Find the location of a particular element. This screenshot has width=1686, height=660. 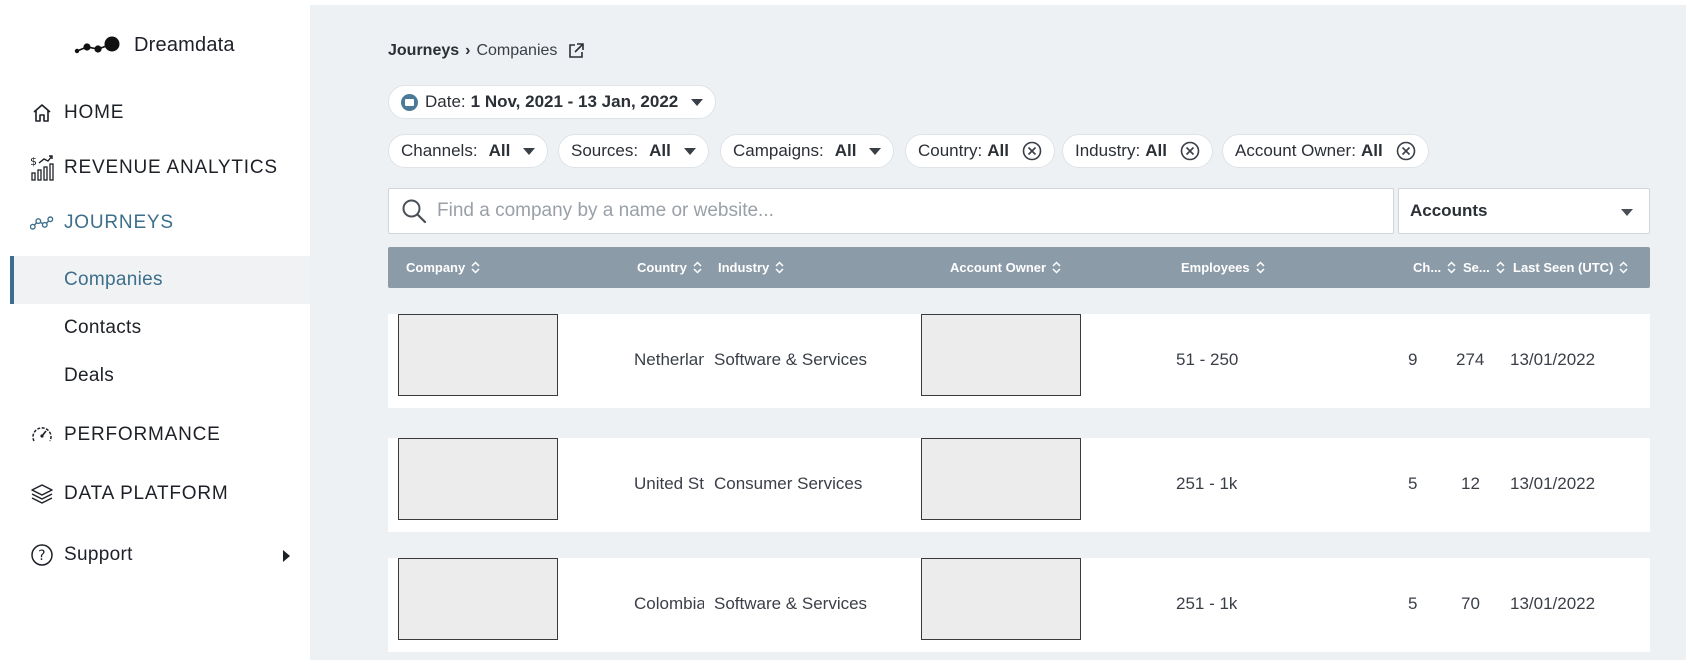

country-filter: Country: All is located at coordinates (980, 151).